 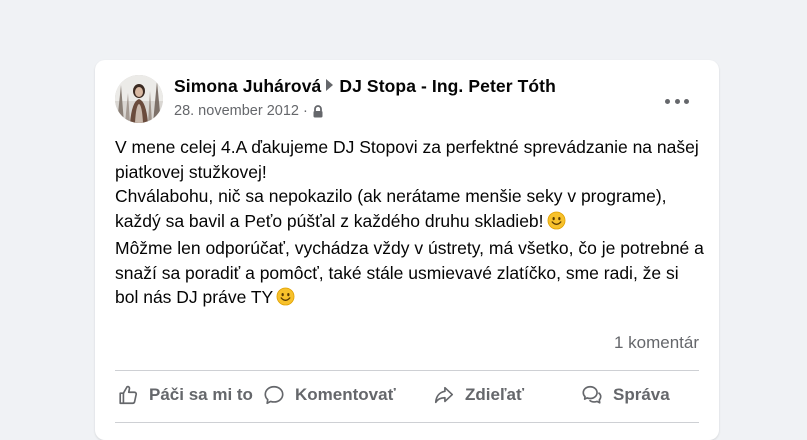 I want to click on comment-bubble-icon, so click(x=274, y=395).